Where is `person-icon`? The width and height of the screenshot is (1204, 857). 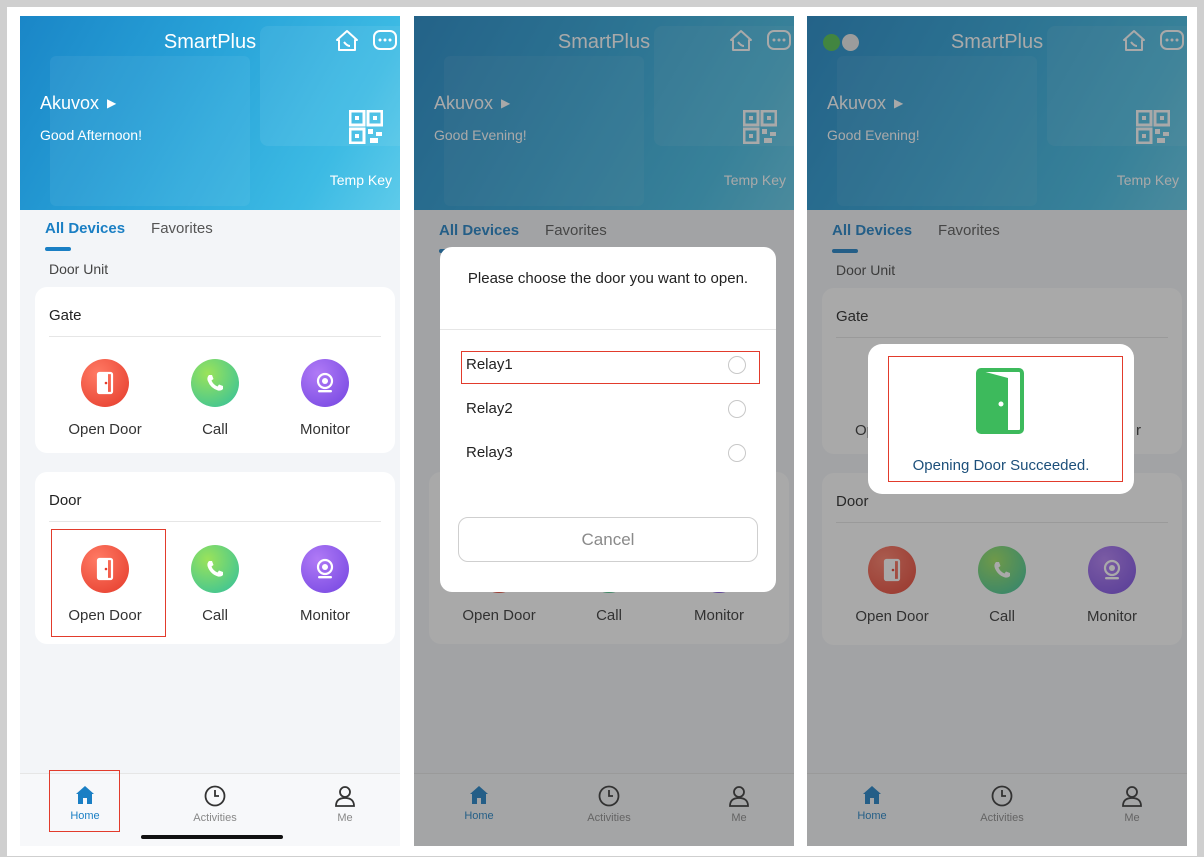 person-icon is located at coordinates (345, 796).